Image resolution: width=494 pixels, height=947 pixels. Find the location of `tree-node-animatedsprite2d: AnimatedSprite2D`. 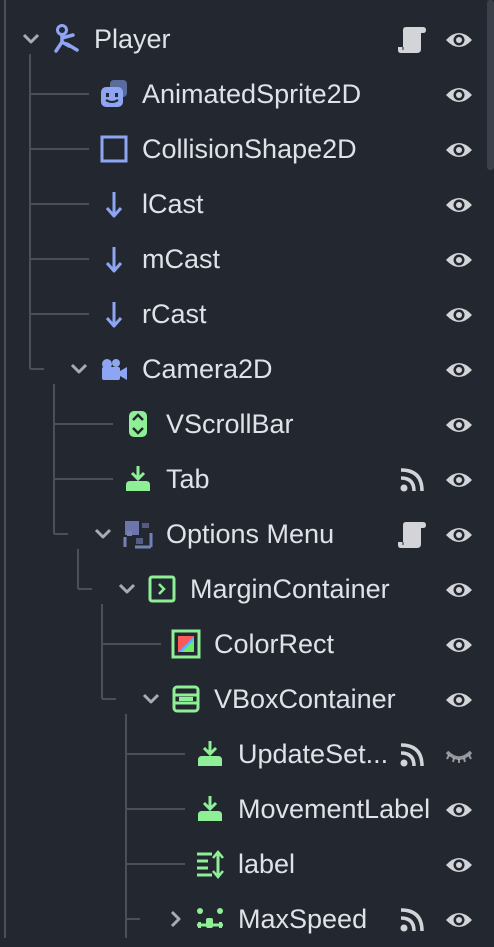

tree-node-animatedsprite2d: AnimatedSprite2D is located at coordinates (247, 94).